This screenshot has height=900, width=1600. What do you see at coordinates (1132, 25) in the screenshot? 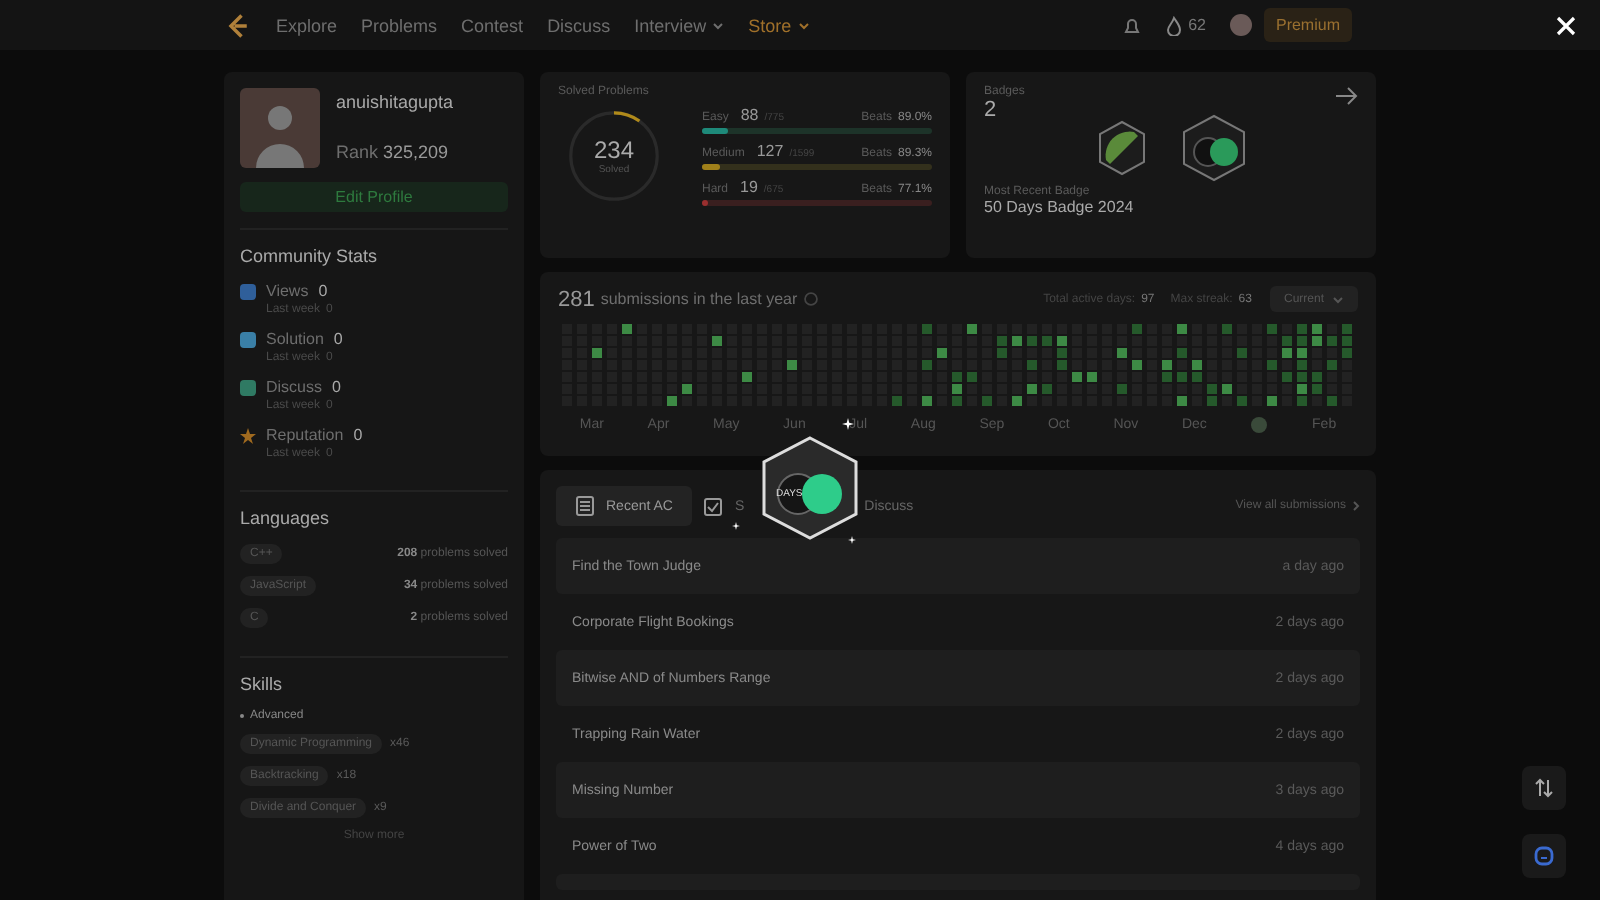
I see `bell-icon` at bounding box center [1132, 25].